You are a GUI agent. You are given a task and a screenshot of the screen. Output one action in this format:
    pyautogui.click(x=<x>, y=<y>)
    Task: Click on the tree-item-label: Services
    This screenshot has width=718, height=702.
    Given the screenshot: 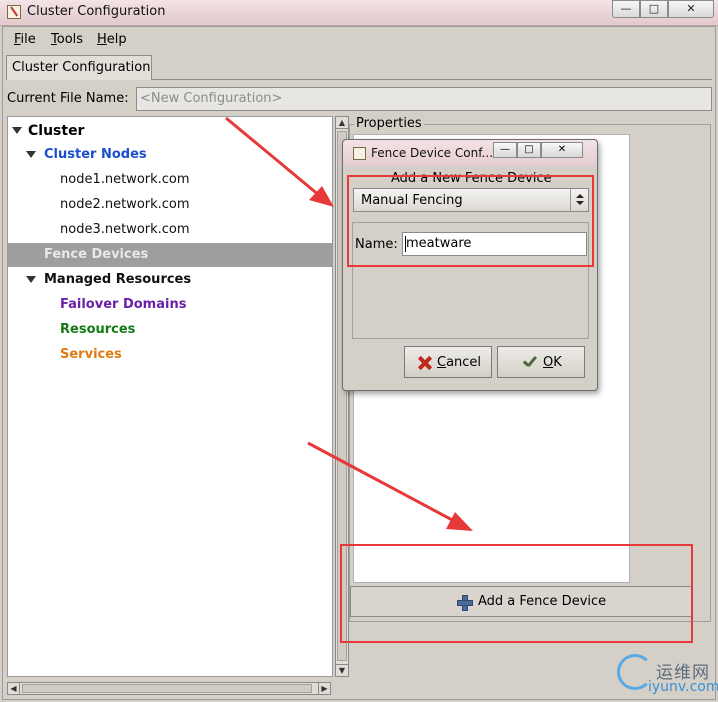 What is the action you would take?
    pyautogui.click(x=91, y=354)
    